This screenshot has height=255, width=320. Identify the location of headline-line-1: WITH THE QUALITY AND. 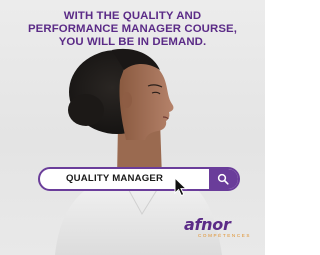
(132, 16).